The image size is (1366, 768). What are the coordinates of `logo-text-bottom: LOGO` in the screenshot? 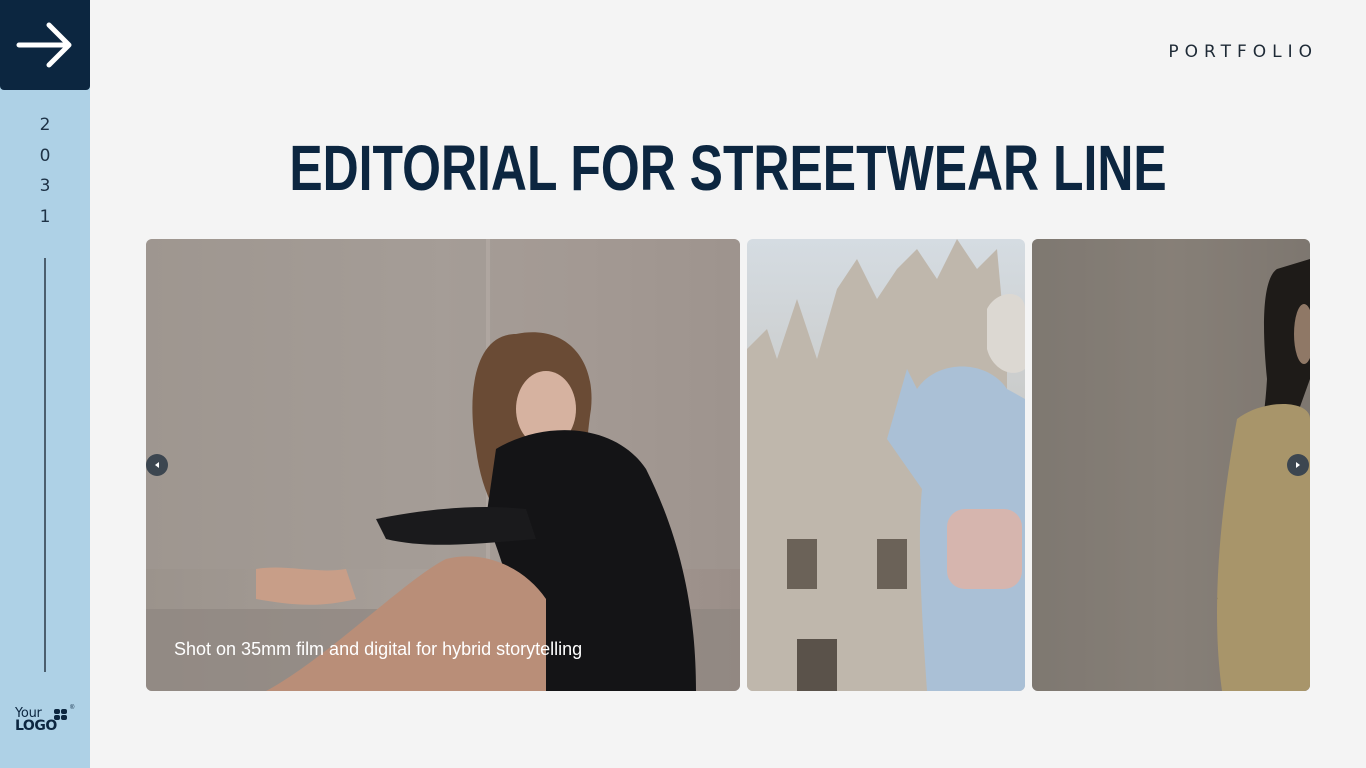 It's located at (36, 726).